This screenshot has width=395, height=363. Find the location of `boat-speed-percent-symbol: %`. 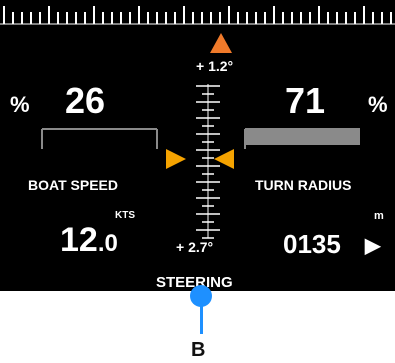

boat-speed-percent-symbol: % is located at coordinates (20, 104).